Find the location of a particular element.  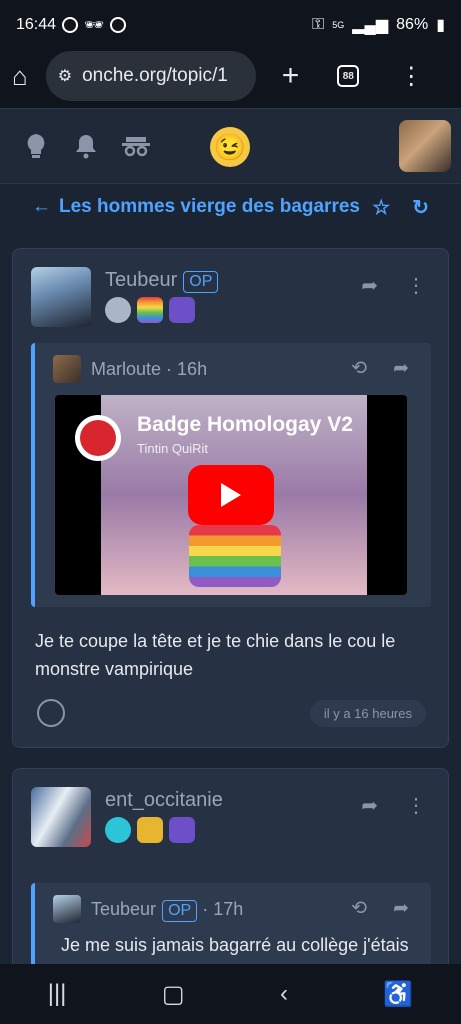

author-name-text: Teubeur is located at coordinates (141, 280).